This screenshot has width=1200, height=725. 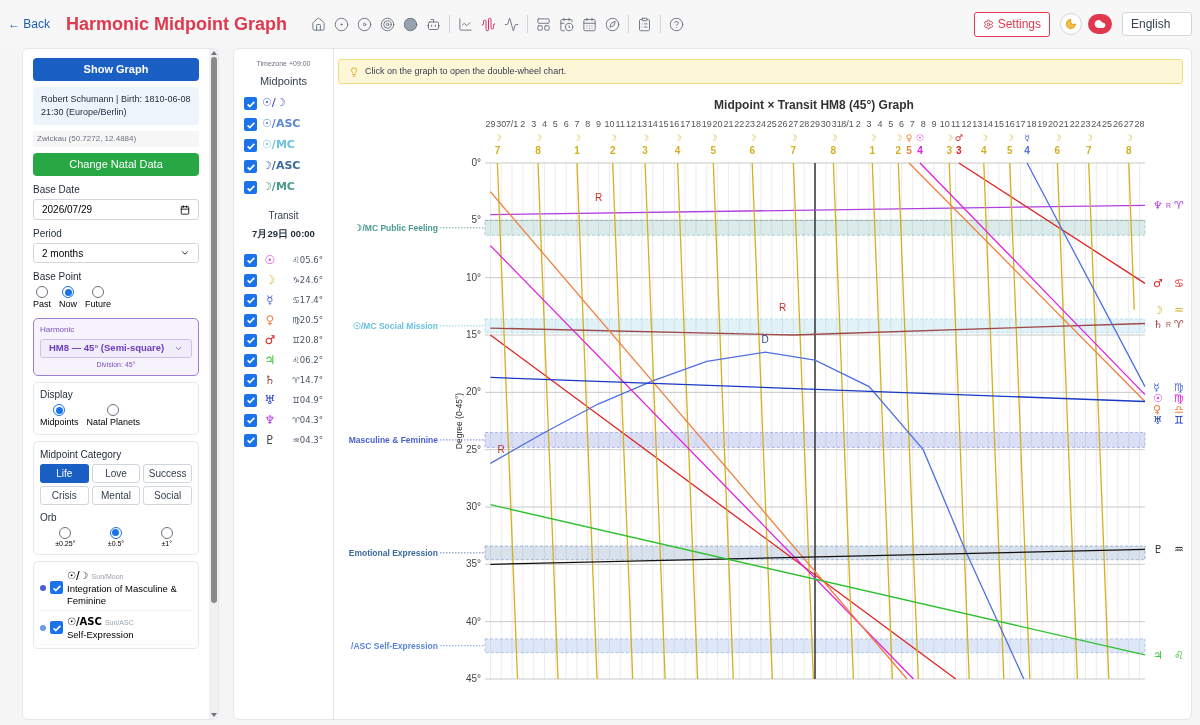 What do you see at coordinates (555, 124) in the screenshot?
I see `date-label: 5` at bounding box center [555, 124].